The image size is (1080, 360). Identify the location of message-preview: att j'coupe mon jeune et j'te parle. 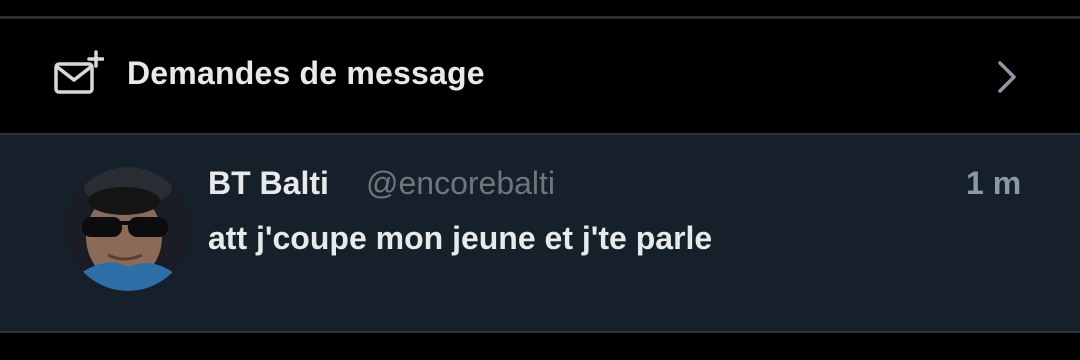
(460, 238).